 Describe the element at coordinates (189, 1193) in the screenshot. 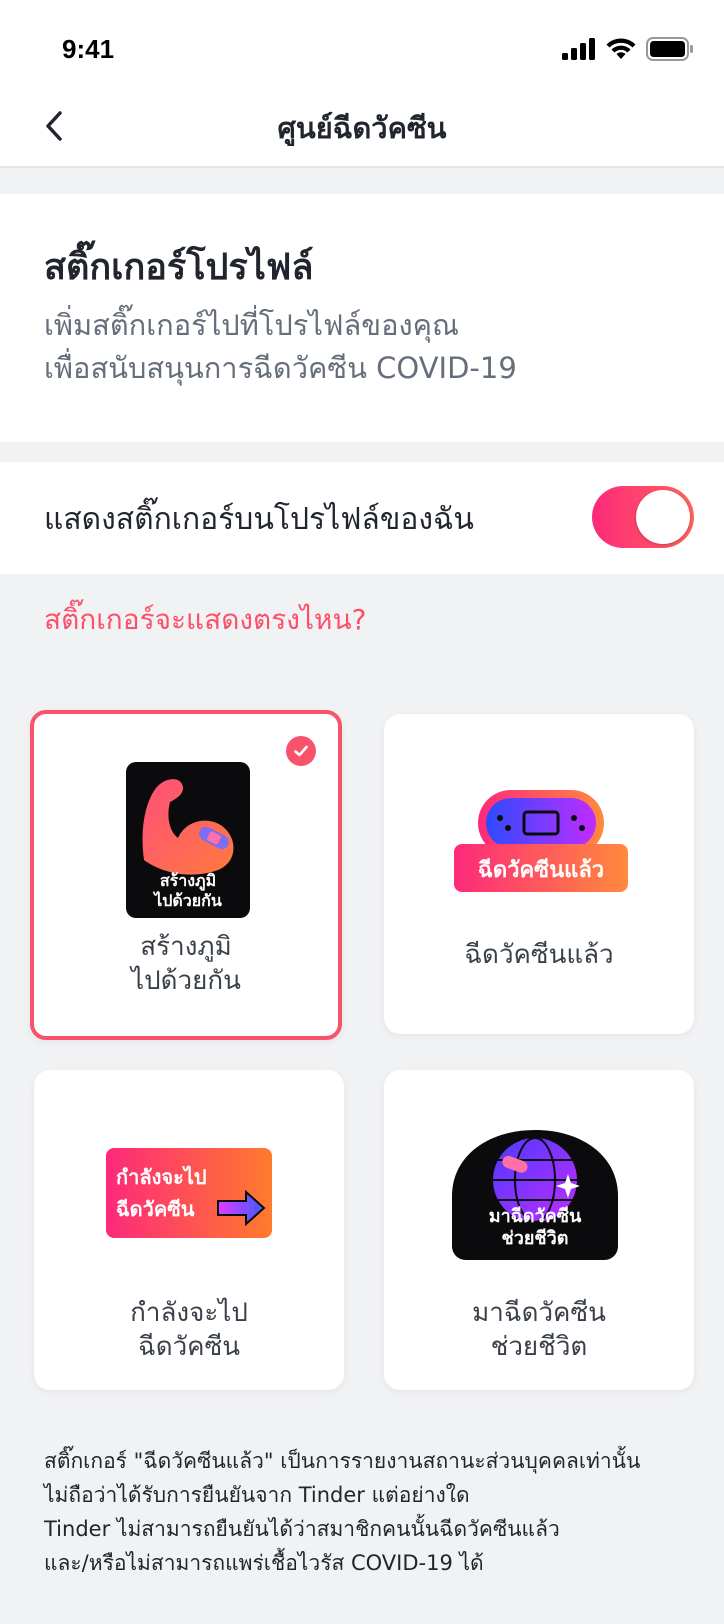

I see `arrow-sticker-icon: กำลังจะไป ฉีดวัคซีน` at that location.